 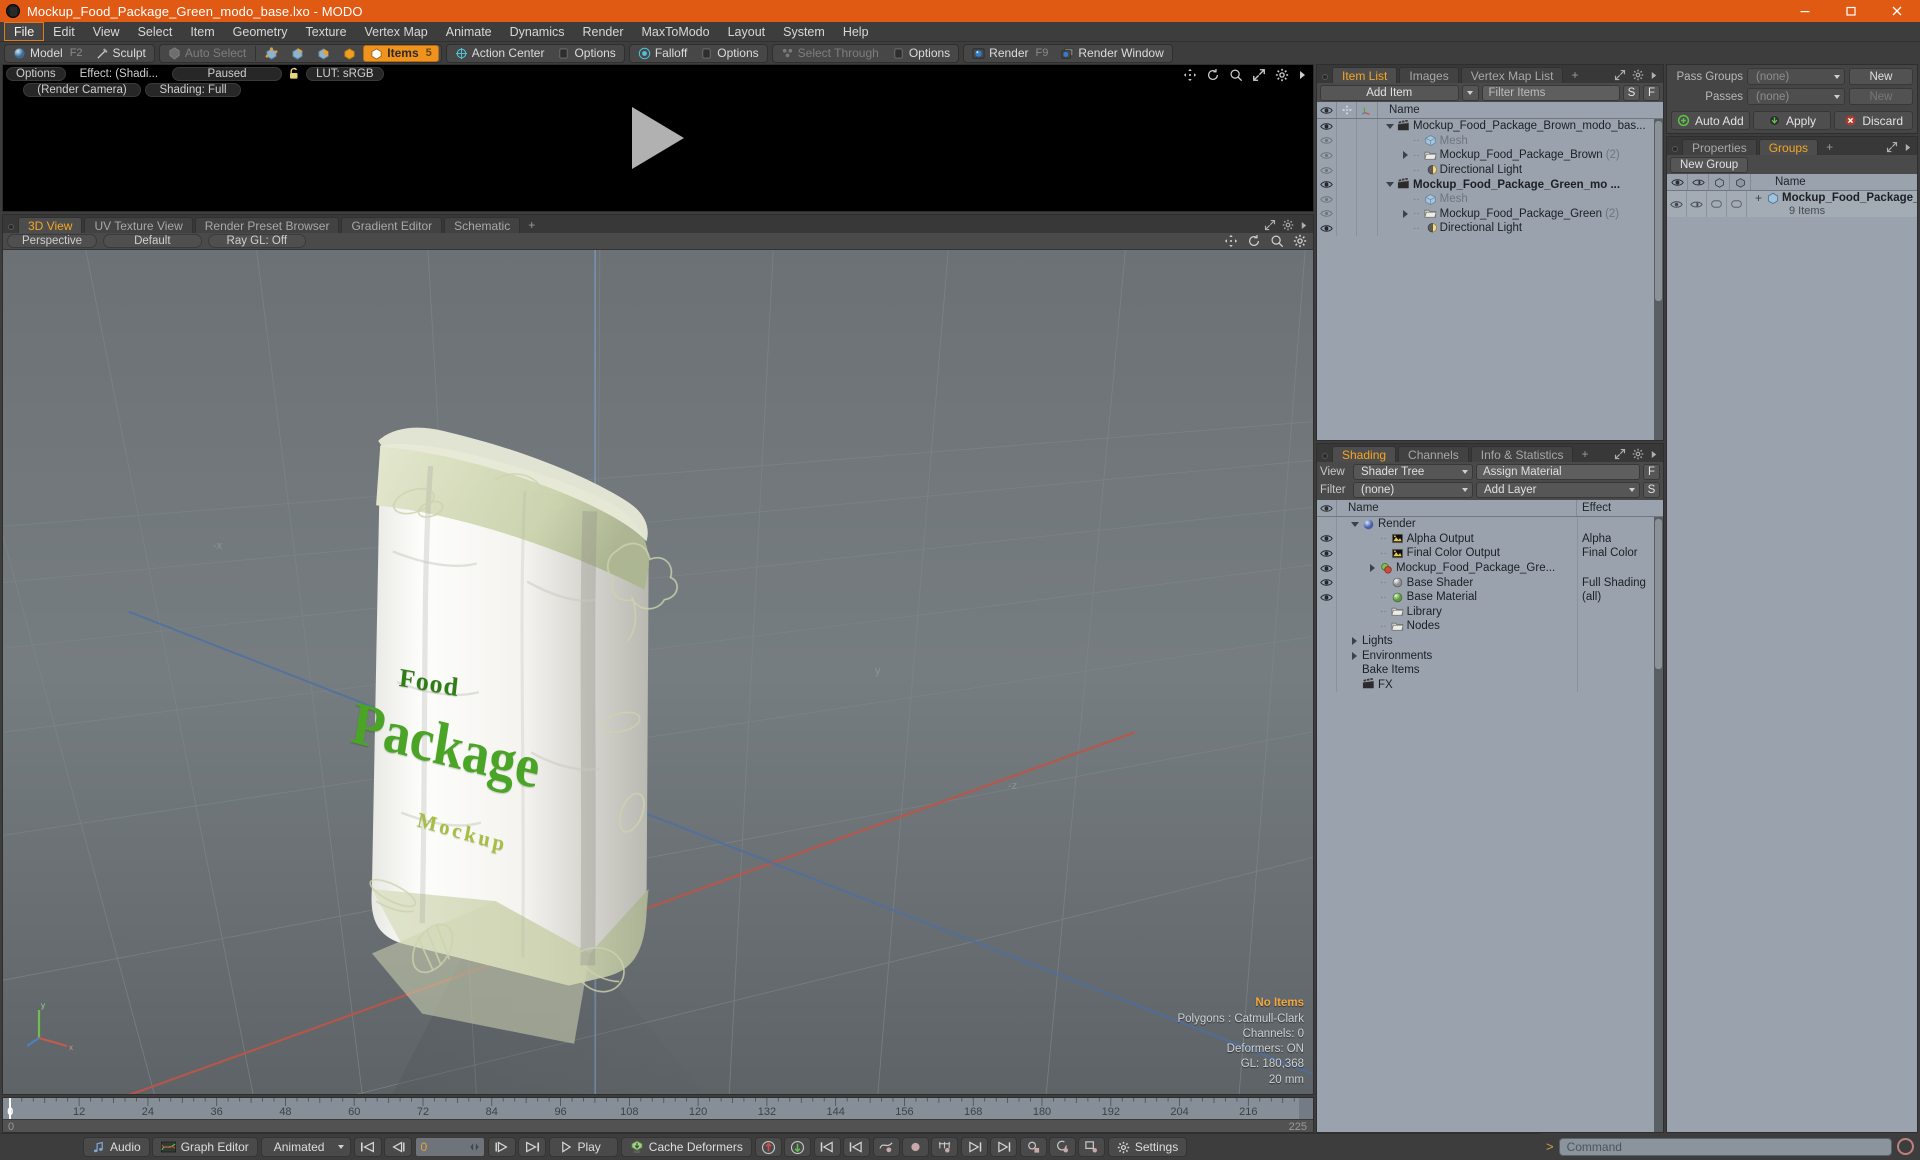 I want to click on passes-dropdown: (none), so click(x=1796, y=96).